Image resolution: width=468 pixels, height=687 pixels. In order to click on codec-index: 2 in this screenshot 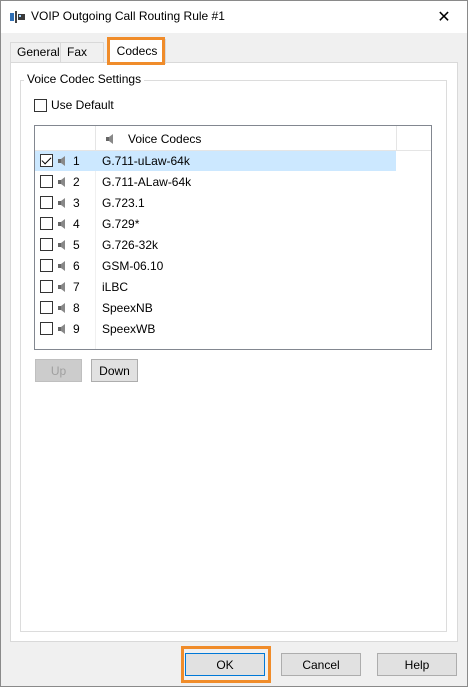, I will do `click(76, 182)`.